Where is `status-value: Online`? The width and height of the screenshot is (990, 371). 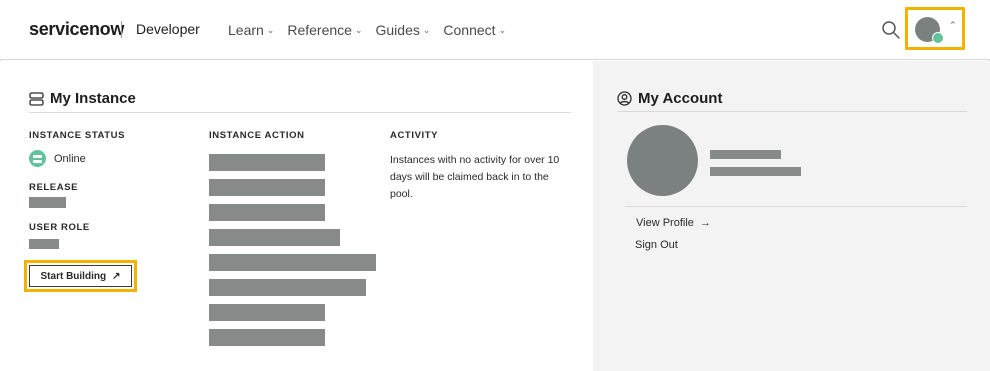
status-value: Online is located at coordinates (70, 158).